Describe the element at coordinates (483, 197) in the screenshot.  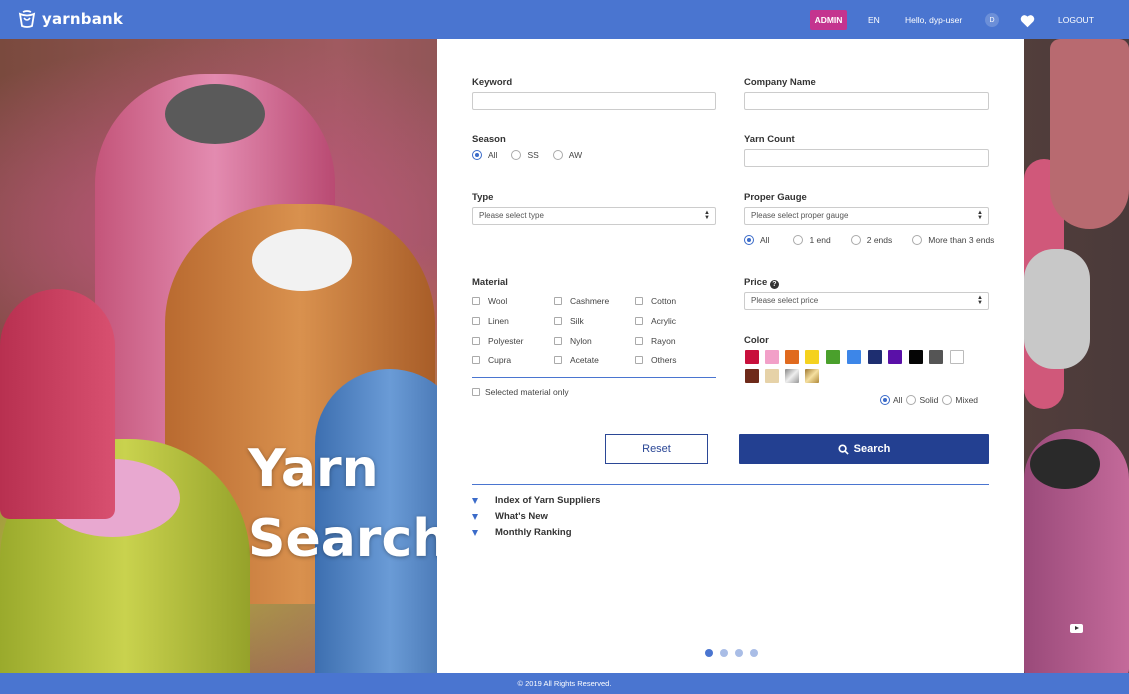
I see `type-label: Type` at that location.